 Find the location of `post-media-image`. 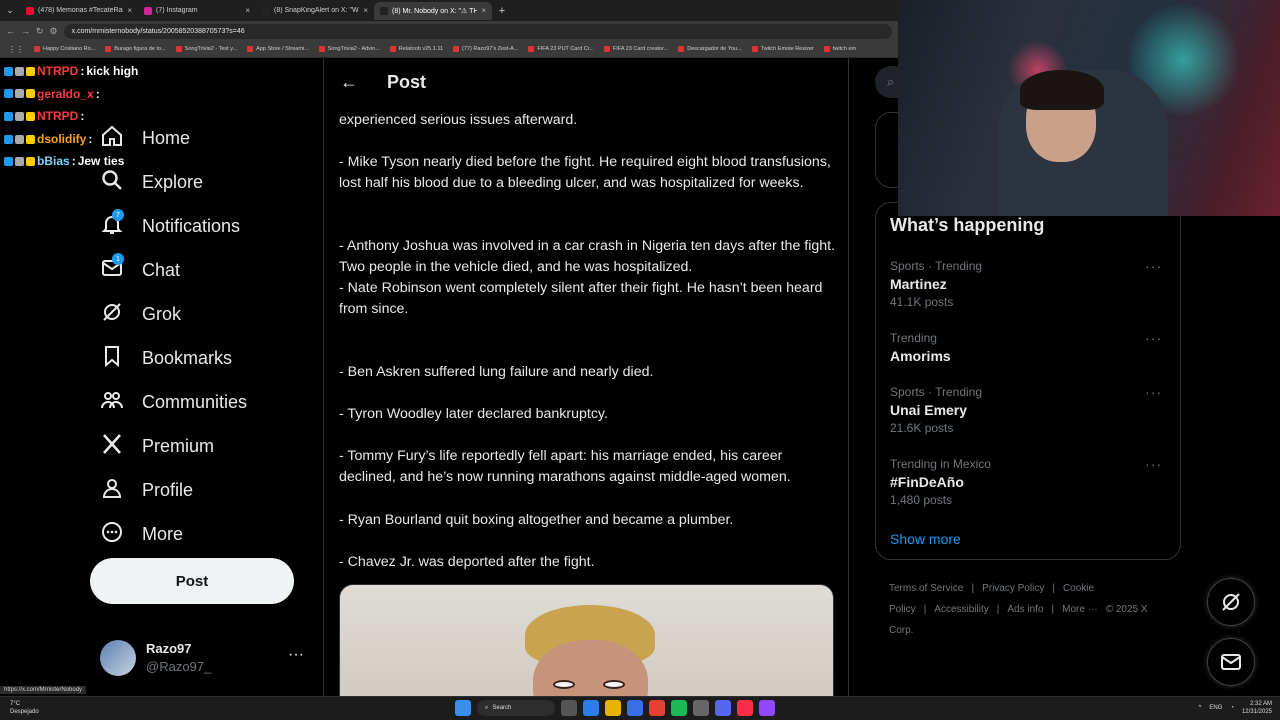

post-media-image is located at coordinates (586, 640).